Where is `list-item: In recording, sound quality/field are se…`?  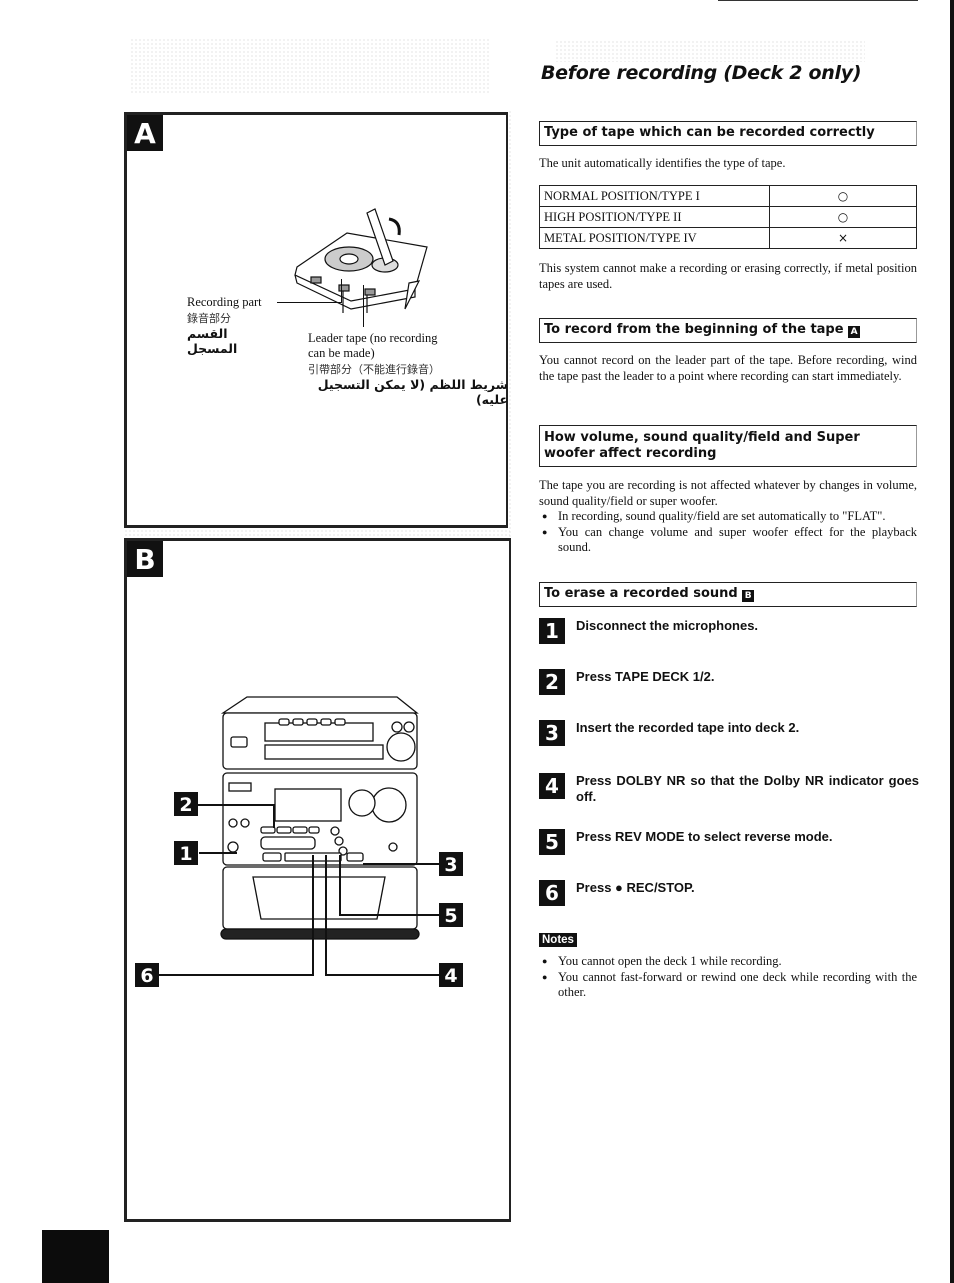 list-item: In recording, sound quality/field are se… is located at coordinates (728, 517).